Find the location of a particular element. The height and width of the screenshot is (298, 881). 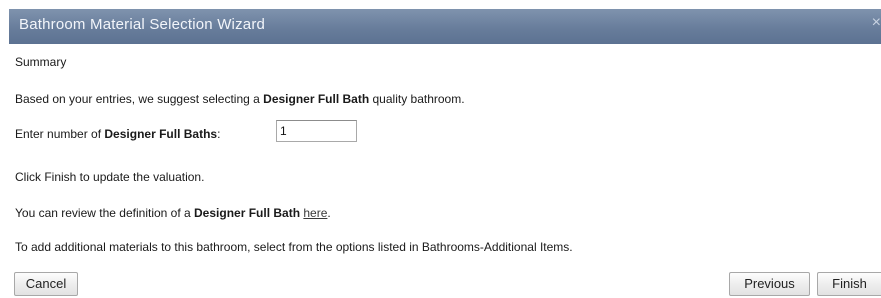

review-bold: Designer Full Bath is located at coordinates (247, 213).